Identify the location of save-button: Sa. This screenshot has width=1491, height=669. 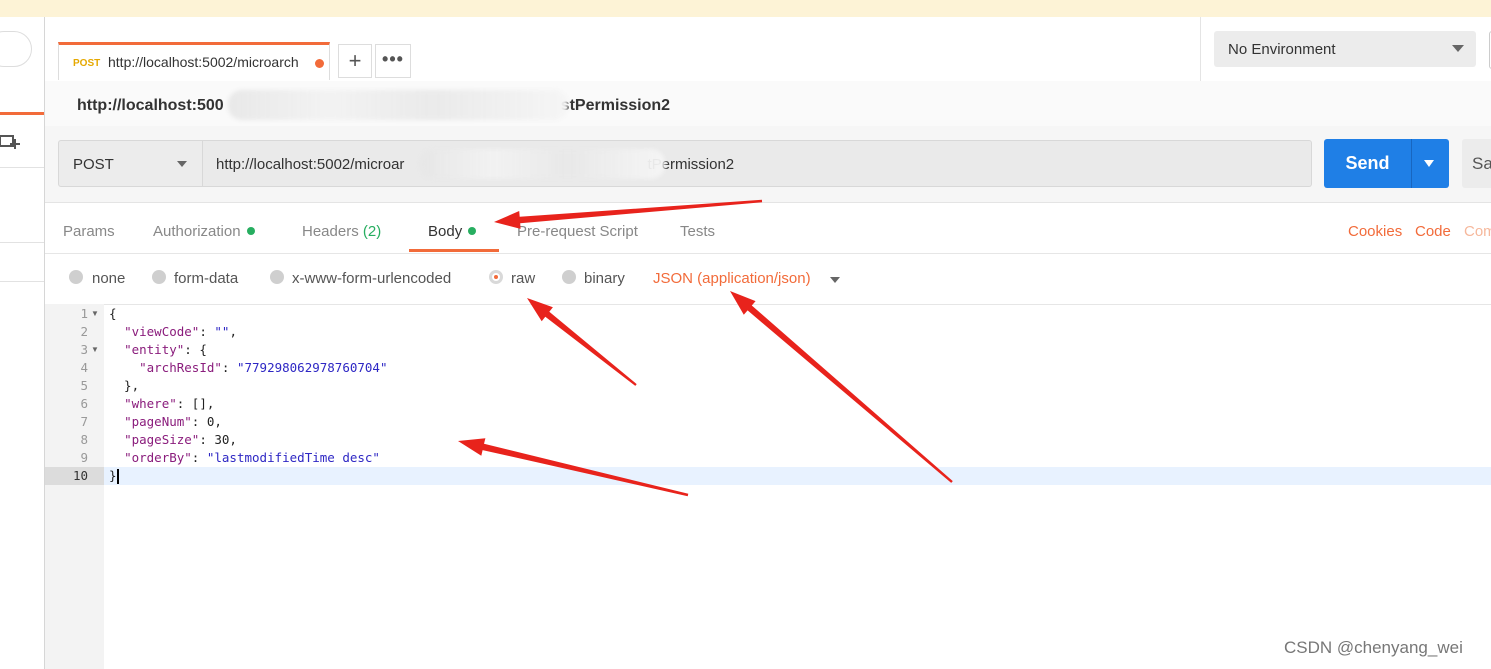
(1476, 163).